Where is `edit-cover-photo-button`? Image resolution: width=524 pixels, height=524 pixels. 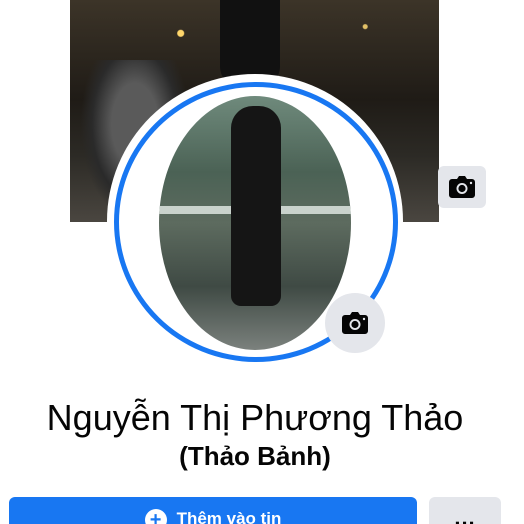 edit-cover-photo-button is located at coordinates (462, 187).